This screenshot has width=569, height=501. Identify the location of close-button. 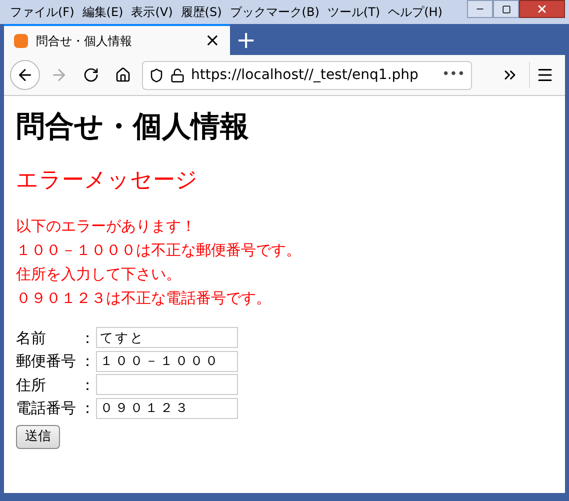
(542, 9).